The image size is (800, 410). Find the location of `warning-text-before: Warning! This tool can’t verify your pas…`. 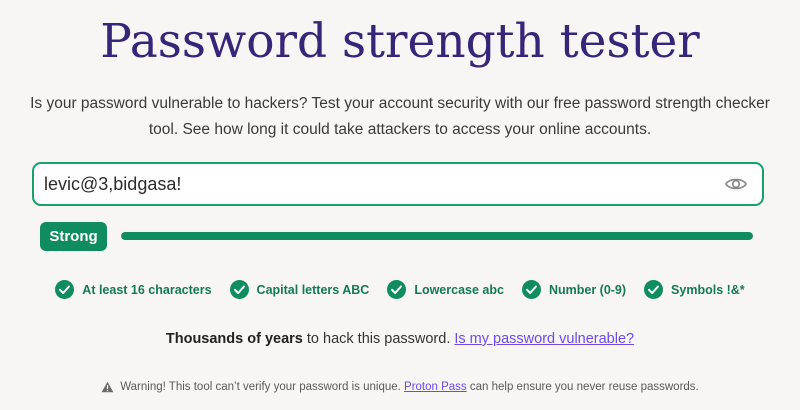

warning-text-before: Warning! This tool can’t verify your pas… is located at coordinates (262, 387).